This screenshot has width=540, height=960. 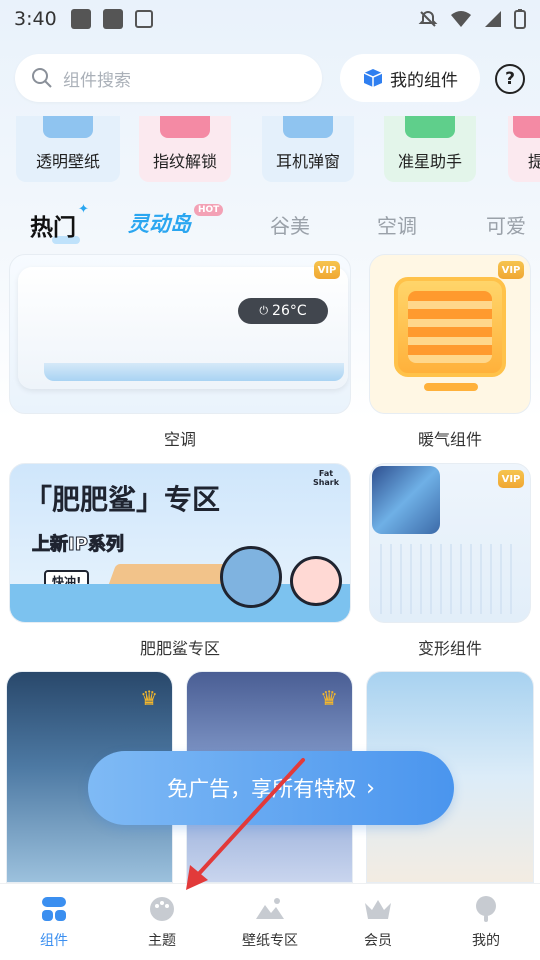 What do you see at coordinates (270, 909) in the screenshot?
I see `mountain-icon` at bounding box center [270, 909].